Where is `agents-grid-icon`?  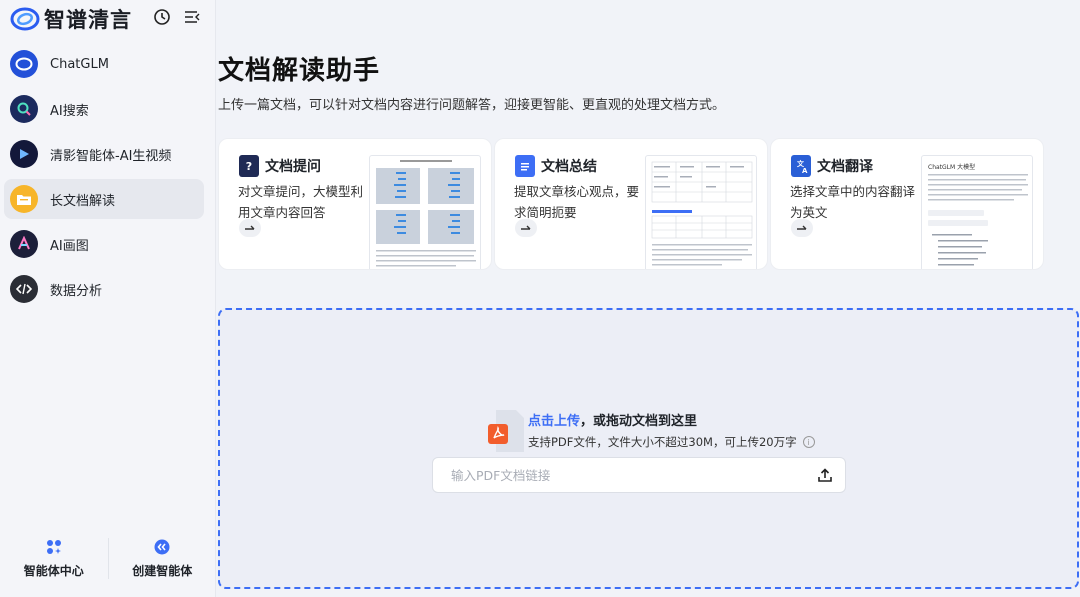 agents-grid-icon is located at coordinates (54, 547).